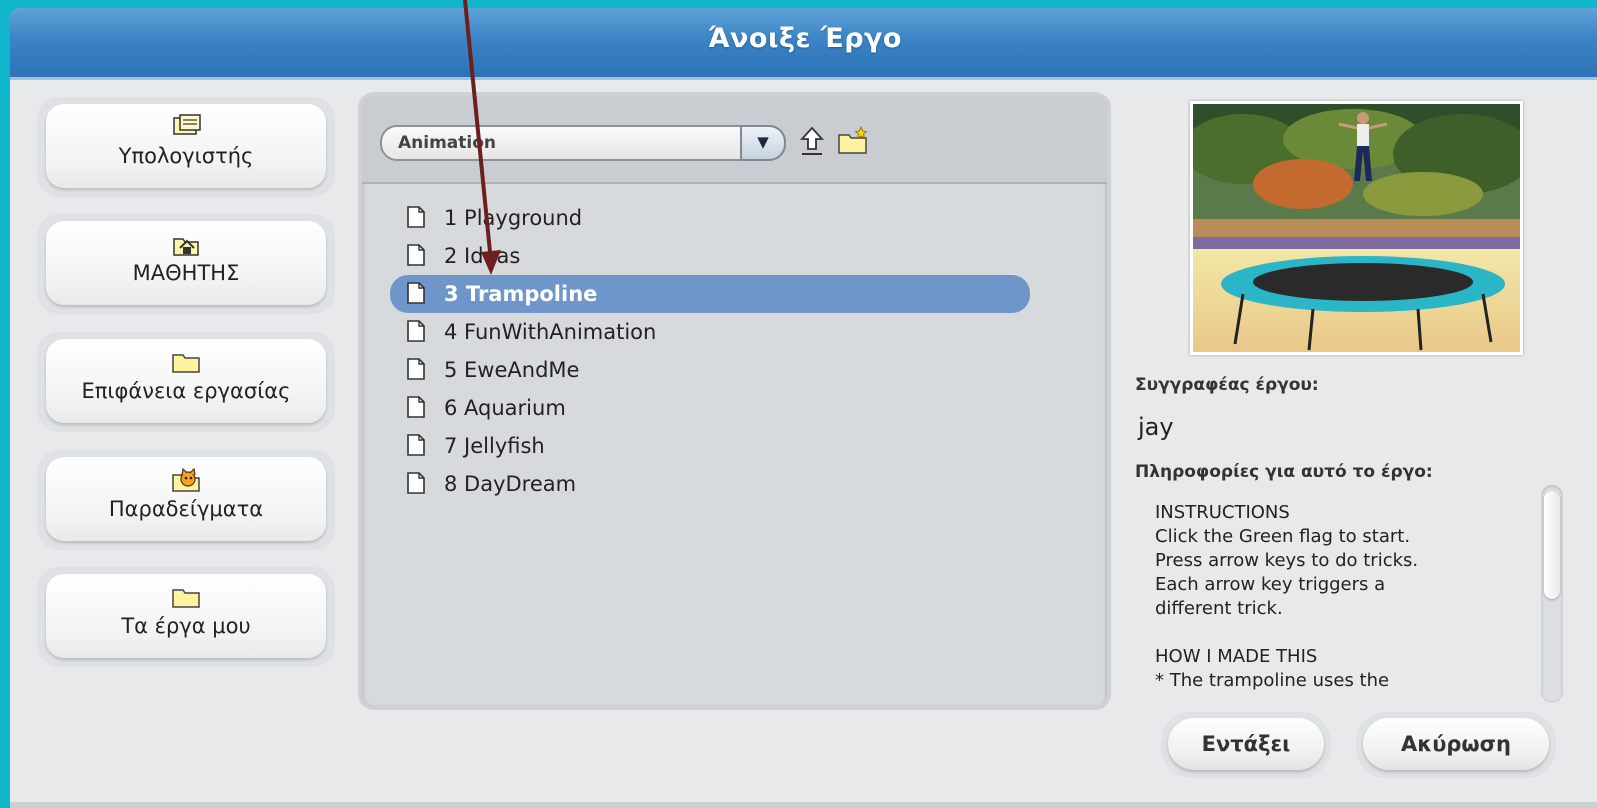  I want to click on cancel-button-frame: Ακύρωση, so click(1456, 745).